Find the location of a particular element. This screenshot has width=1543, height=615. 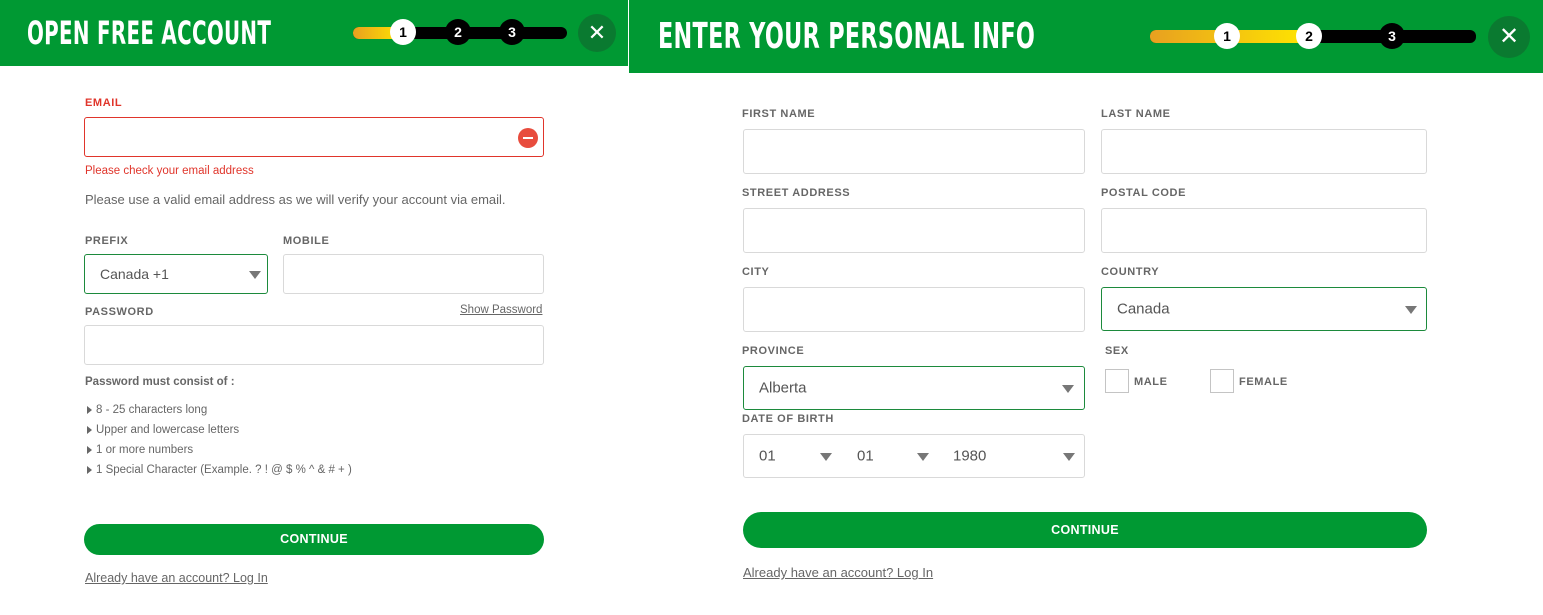

country-select: Canada is located at coordinates (1264, 309).